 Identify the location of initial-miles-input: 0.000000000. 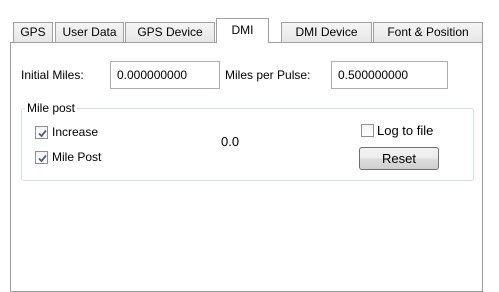
(165, 75).